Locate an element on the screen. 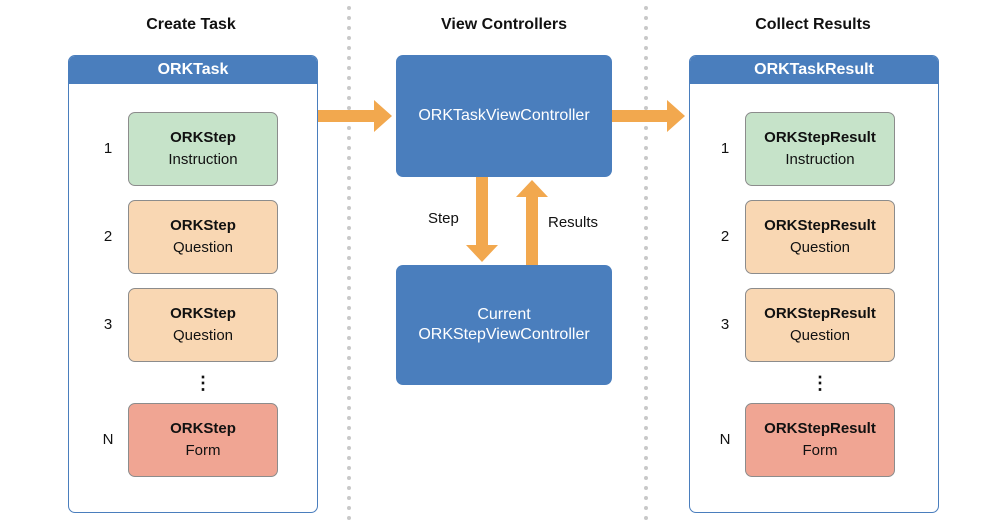  arrow-vc-to-result is located at coordinates (648, 116).